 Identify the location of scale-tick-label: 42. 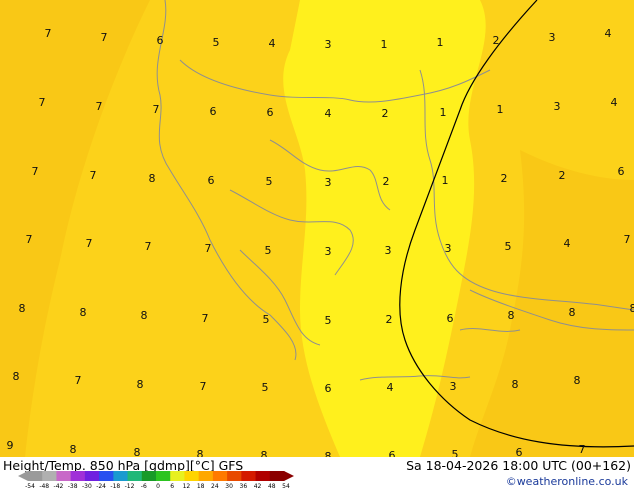
(257, 486).